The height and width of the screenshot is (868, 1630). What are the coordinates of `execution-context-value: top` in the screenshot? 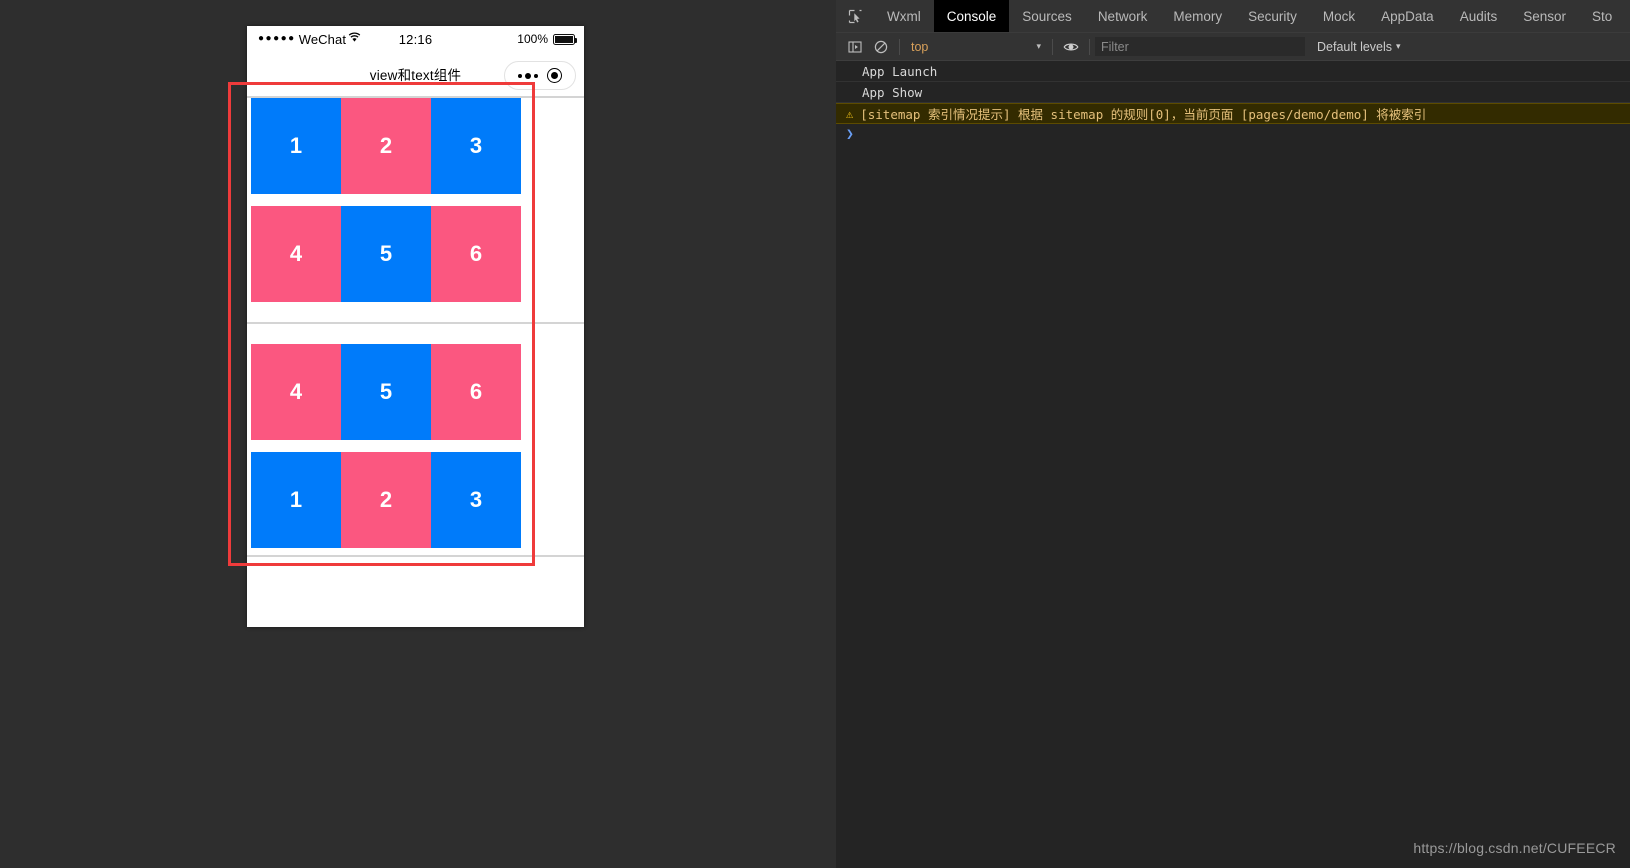 It's located at (920, 46).